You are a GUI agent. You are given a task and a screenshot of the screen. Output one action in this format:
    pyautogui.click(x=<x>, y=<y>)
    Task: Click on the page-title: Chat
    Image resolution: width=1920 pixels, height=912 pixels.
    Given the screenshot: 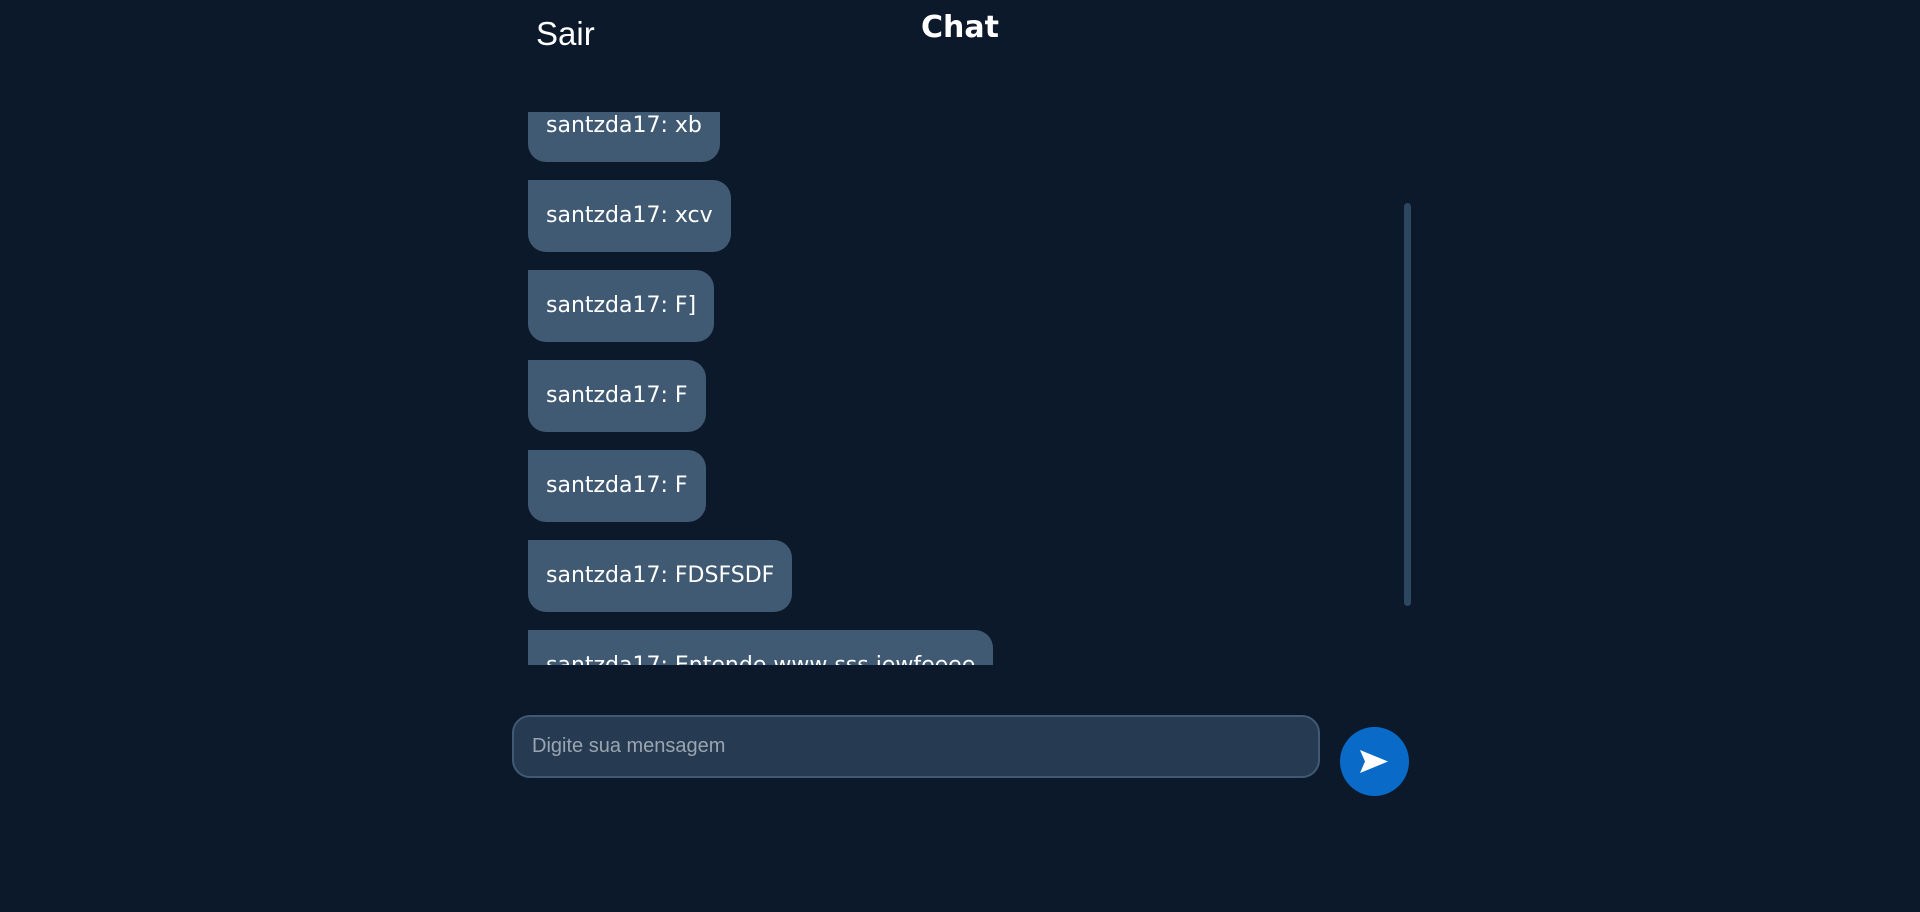 What is the action you would take?
    pyautogui.click(x=960, y=27)
    